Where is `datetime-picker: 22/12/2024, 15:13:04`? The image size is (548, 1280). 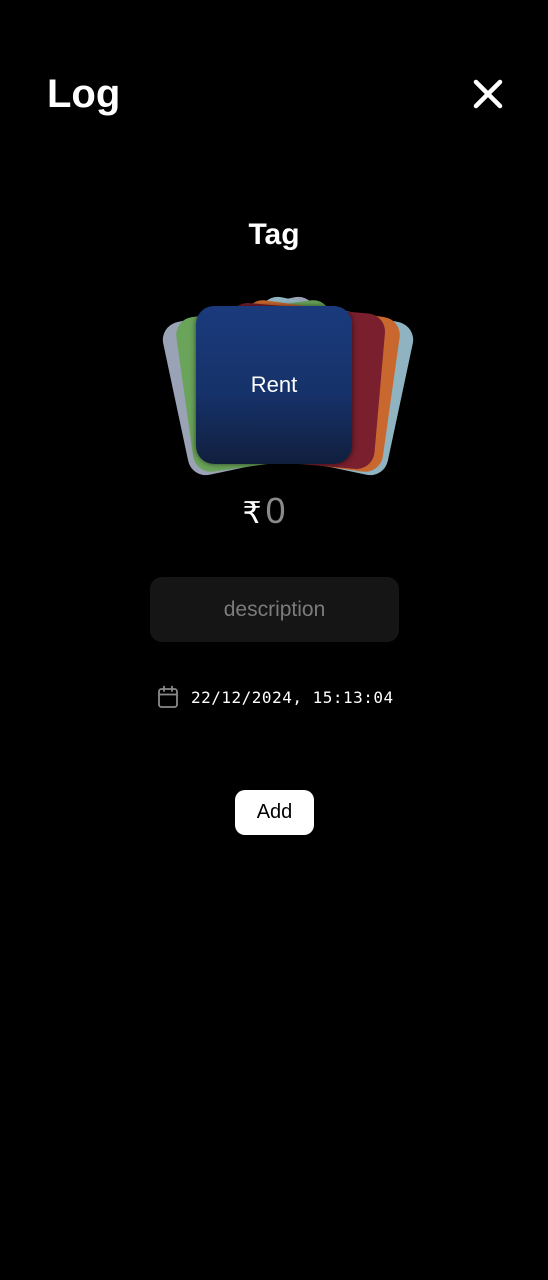 datetime-picker: 22/12/2024, 15:13:04 is located at coordinates (275, 697).